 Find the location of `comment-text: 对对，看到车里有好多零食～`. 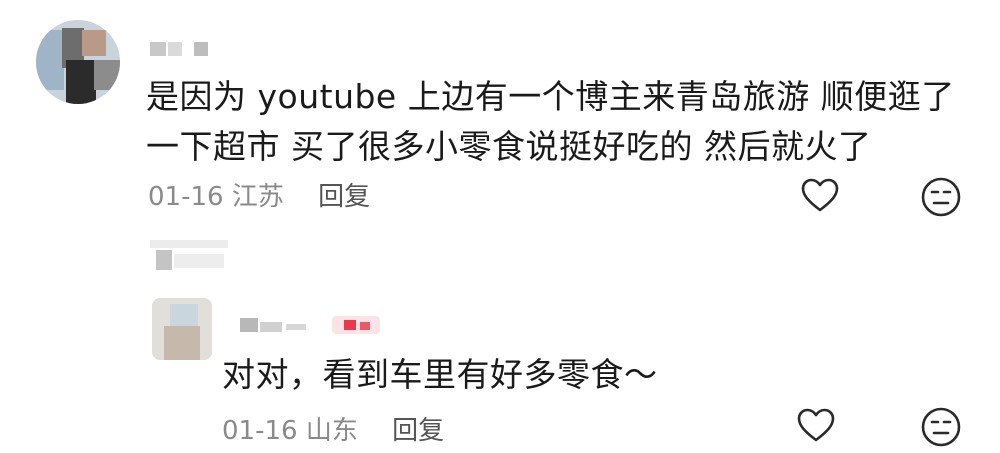

comment-text: 对对，看到车里有好多零食～ is located at coordinates (440, 374).